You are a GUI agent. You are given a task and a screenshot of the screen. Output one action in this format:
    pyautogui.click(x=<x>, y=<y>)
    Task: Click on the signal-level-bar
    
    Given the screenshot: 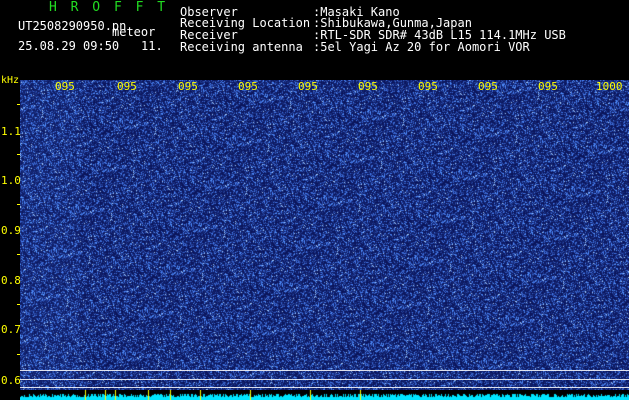 What is the action you would take?
    pyautogui.click(x=324, y=395)
    